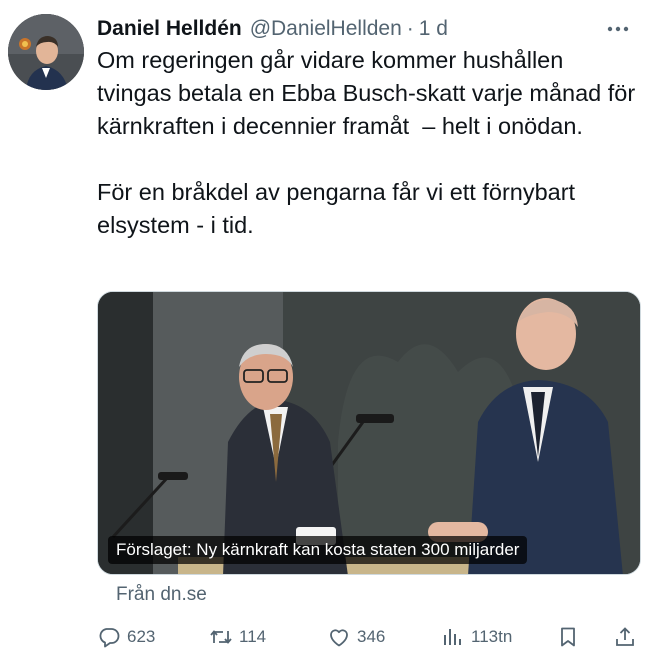 The image size is (651, 661). Describe the element at coordinates (433, 29) in the screenshot. I see `tweet-timestamp: 1 d` at that location.